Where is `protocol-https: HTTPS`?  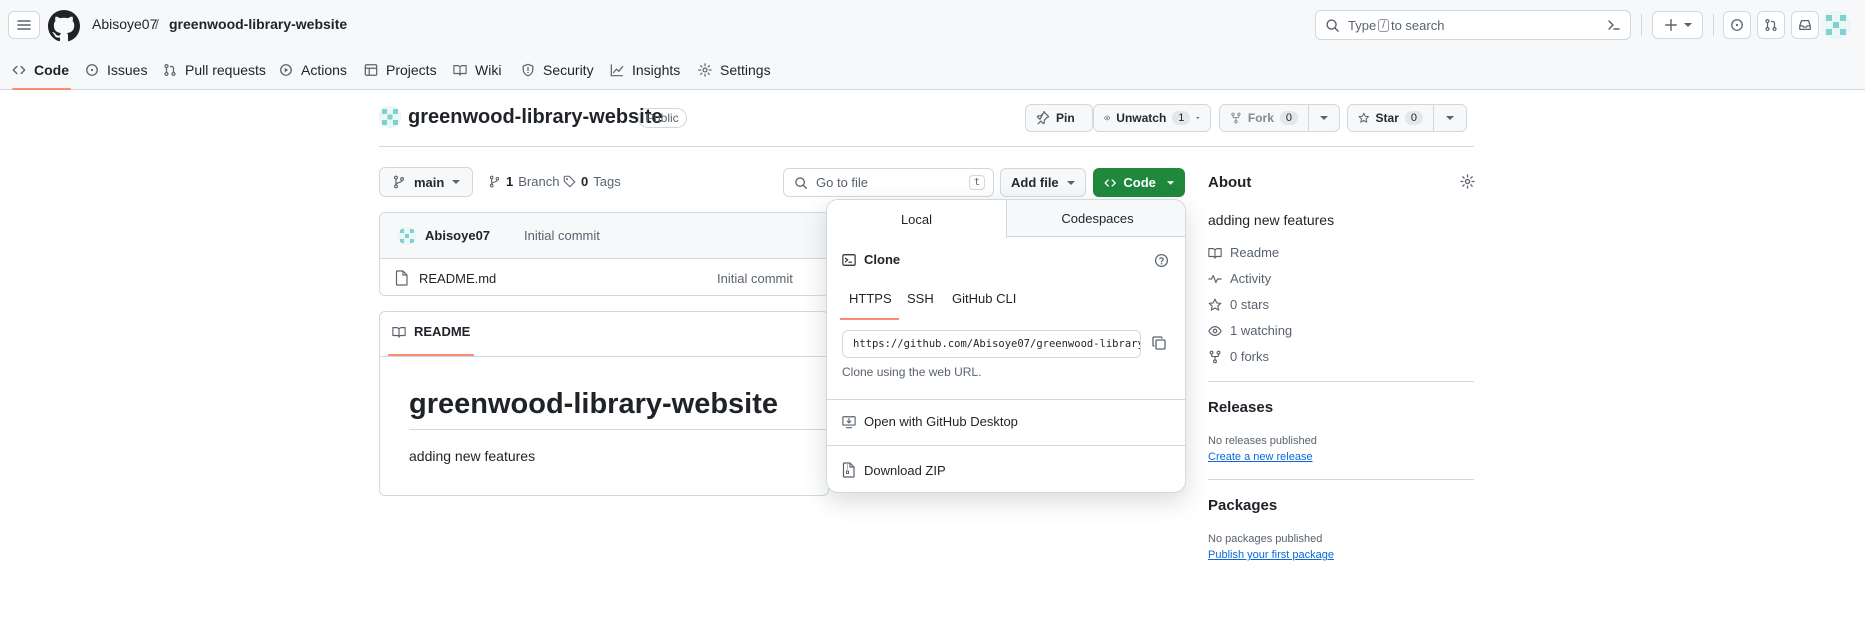 protocol-https: HTTPS is located at coordinates (870, 298).